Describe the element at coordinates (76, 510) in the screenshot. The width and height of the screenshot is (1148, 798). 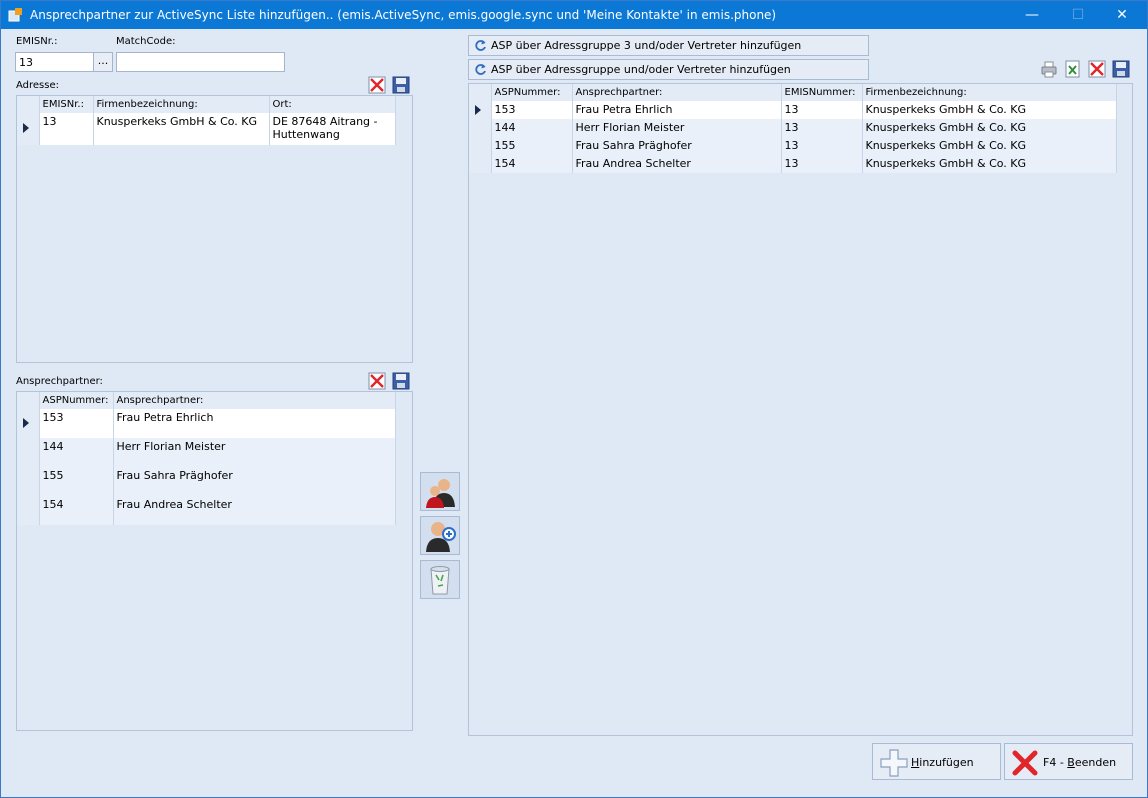
I see `contact-cell-nr: 154` at that location.